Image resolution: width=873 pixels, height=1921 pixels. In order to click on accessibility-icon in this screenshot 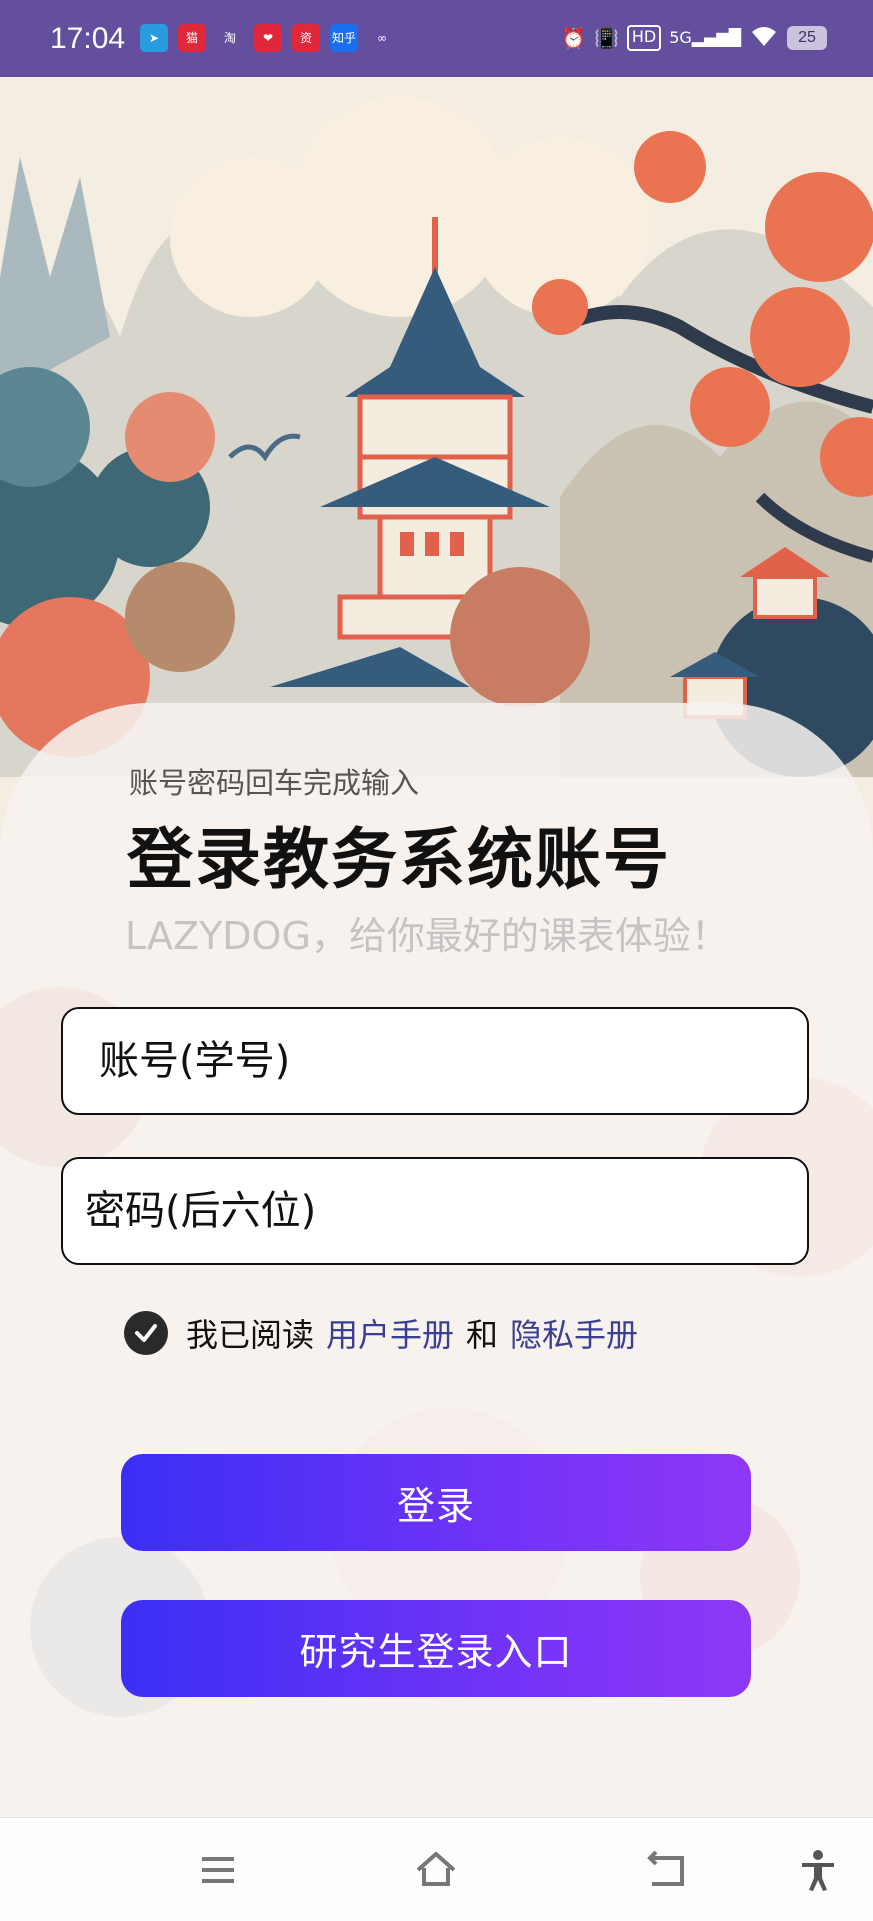, I will do `click(818, 1870)`.